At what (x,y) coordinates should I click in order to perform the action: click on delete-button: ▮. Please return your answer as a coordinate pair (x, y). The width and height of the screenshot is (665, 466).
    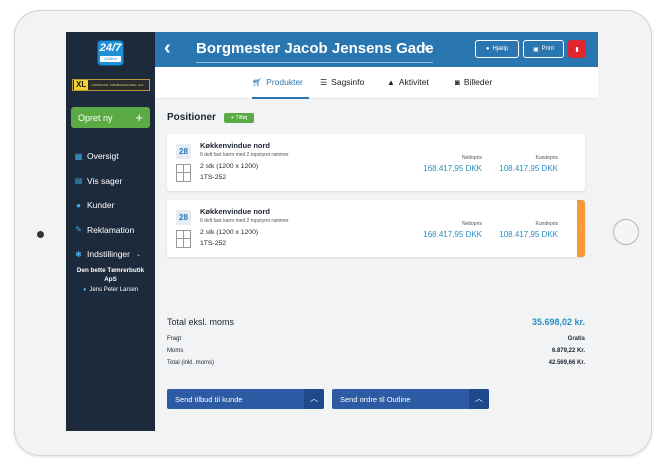
    Looking at the image, I should click on (577, 49).